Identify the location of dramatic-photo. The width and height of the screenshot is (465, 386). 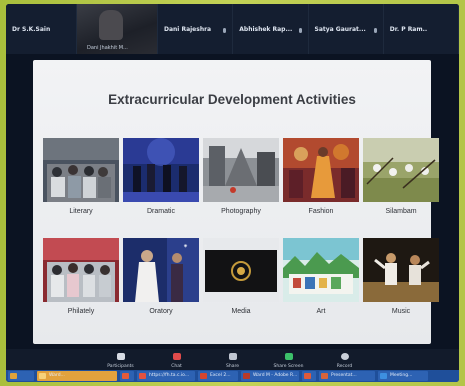
(161, 170).